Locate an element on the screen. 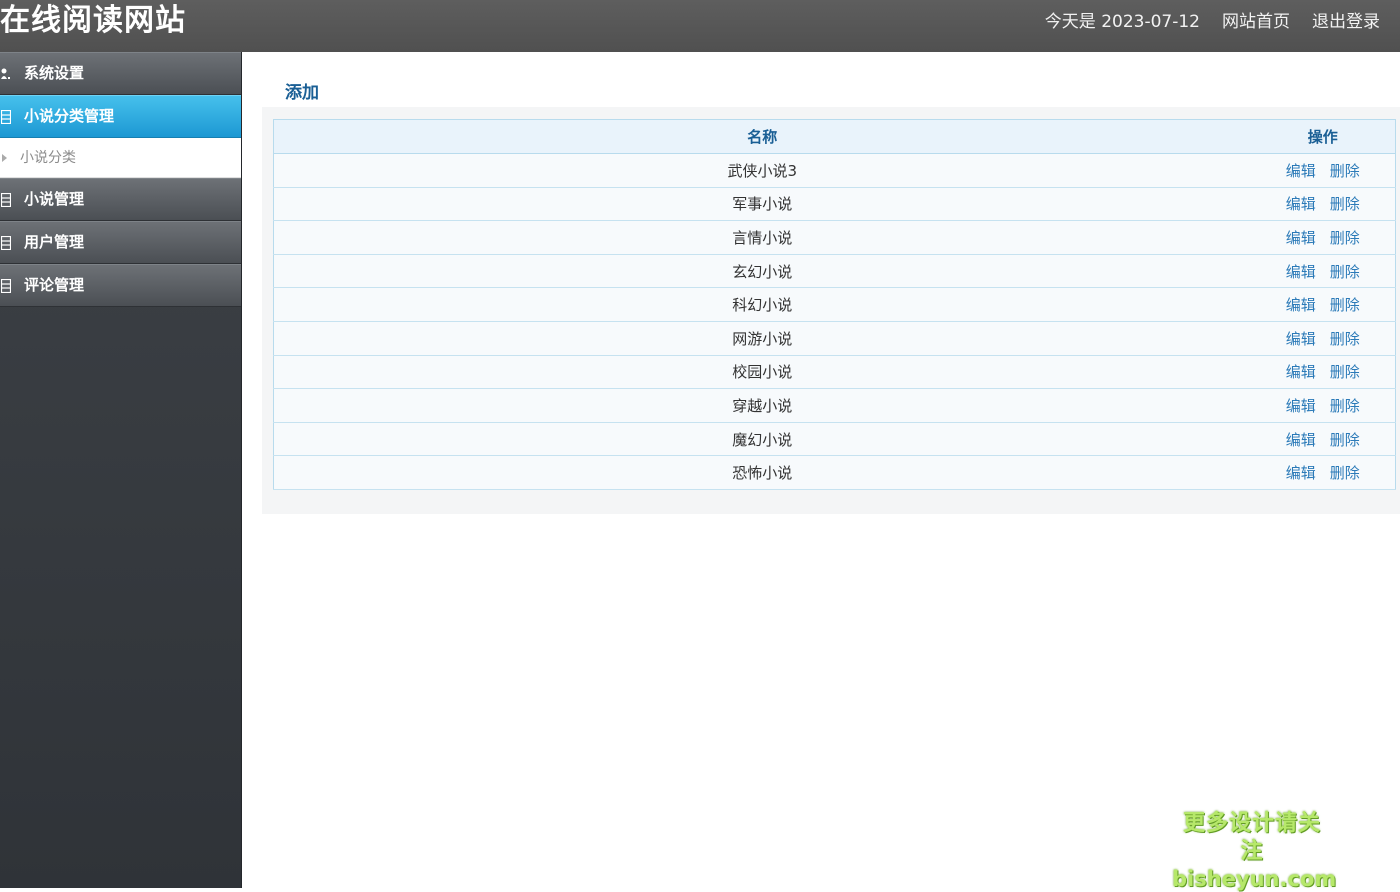 The height and width of the screenshot is (892, 1400). category-name-cell: 恐怖小说 is located at coordinates (761, 472).